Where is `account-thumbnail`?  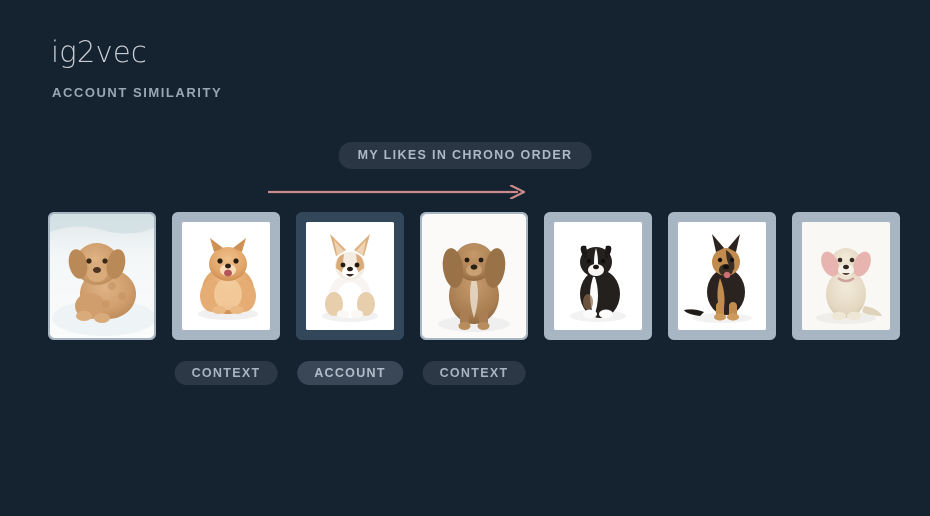 account-thumbnail is located at coordinates (350, 276).